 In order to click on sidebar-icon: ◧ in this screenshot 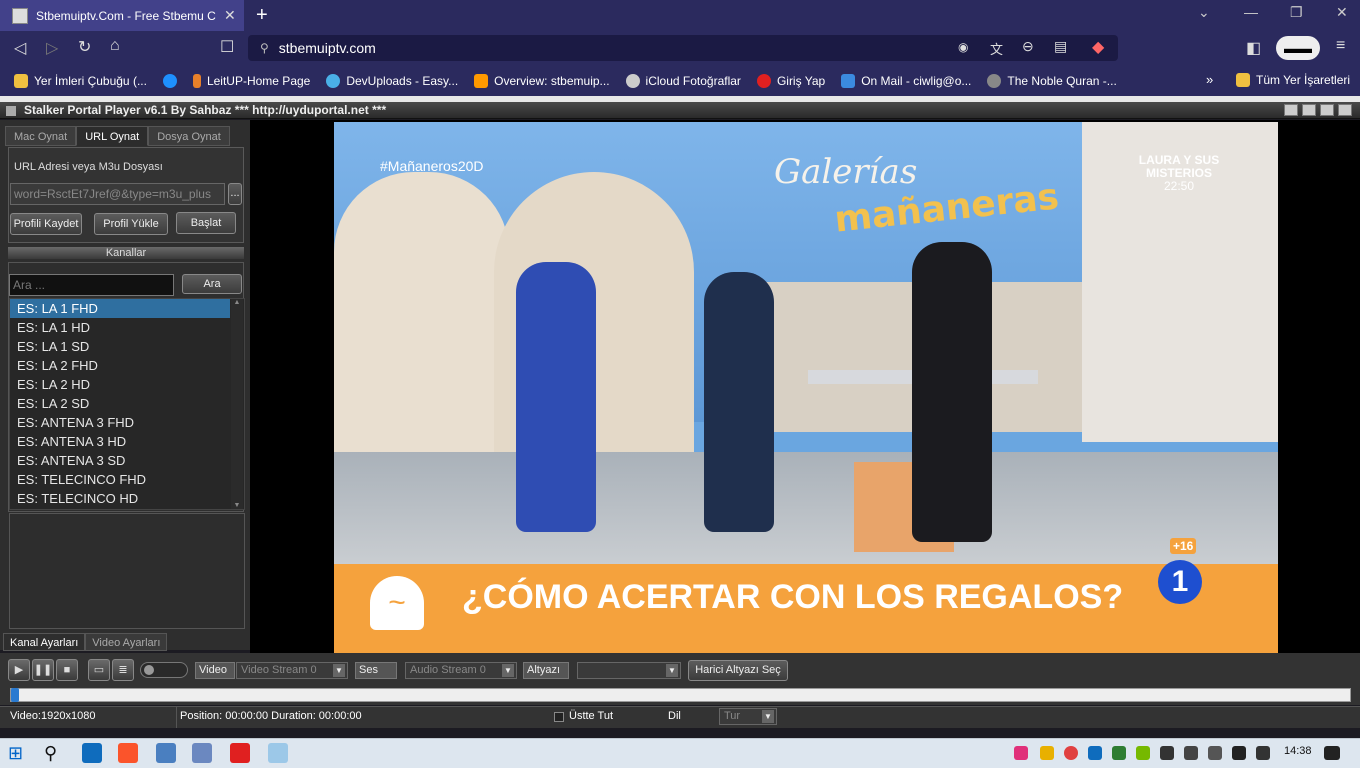, I will do `click(1253, 48)`.